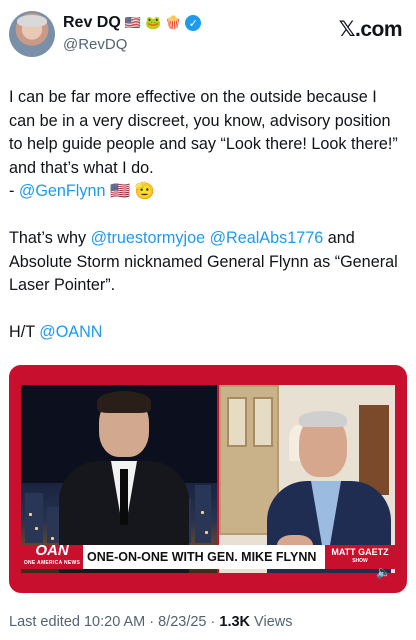 The width and height of the screenshot is (416, 640). What do you see at coordinates (267, 238) in the screenshot?
I see `mention-realabs1776: @RealAbs1776` at bounding box center [267, 238].